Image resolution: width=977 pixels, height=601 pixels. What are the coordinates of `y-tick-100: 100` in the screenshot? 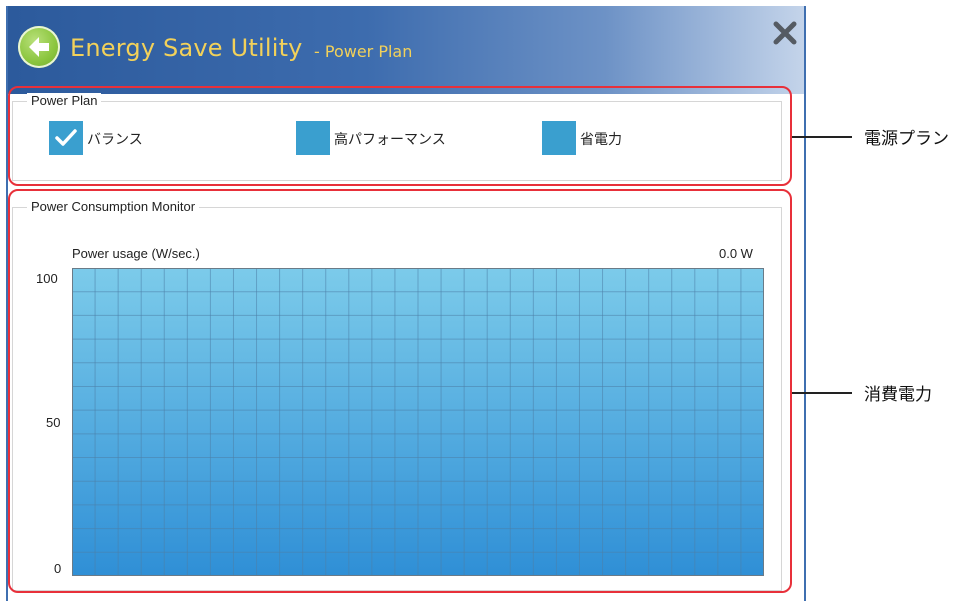 It's located at (47, 278).